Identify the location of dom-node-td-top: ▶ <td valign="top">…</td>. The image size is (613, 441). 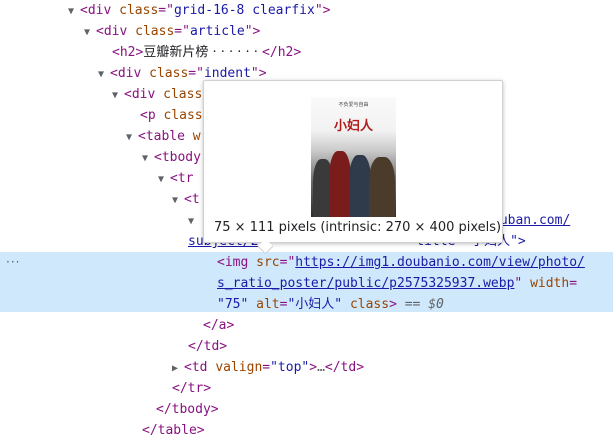
(306, 367).